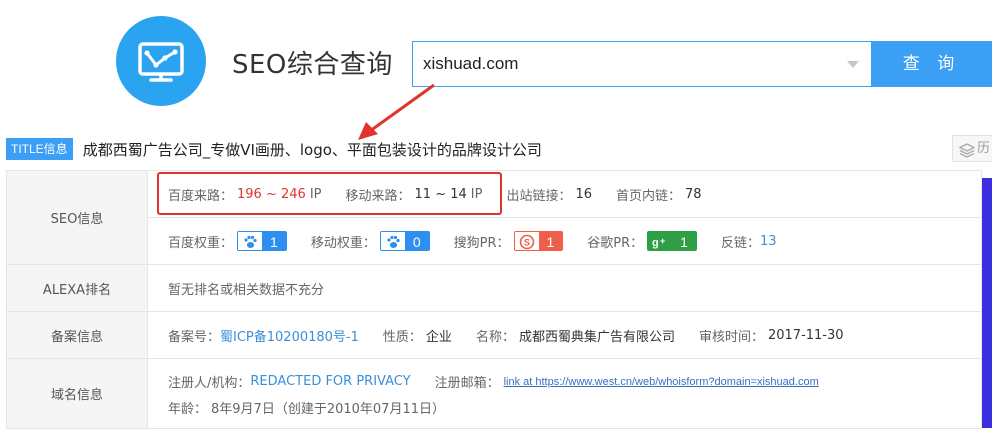 Image resolution: width=992 pixels, height=433 pixels. What do you see at coordinates (984, 148) in the screenshot?
I see `history-label: 历` at bounding box center [984, 148].